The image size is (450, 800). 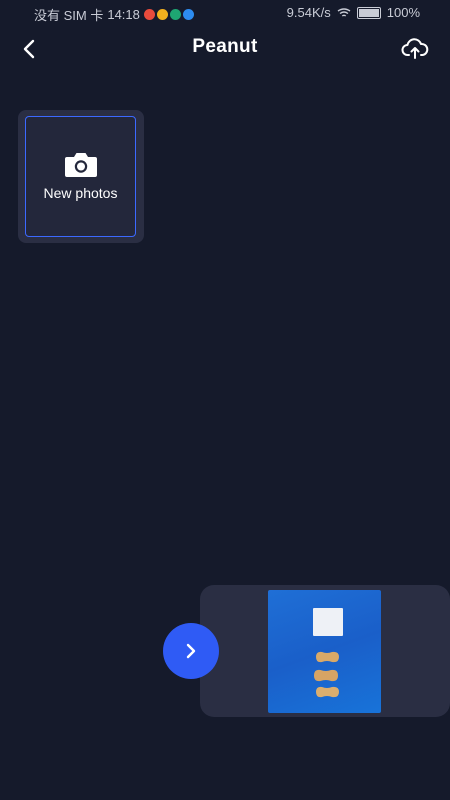 I want to click on new-photos-label: New photos, so click(x=80, y=193).